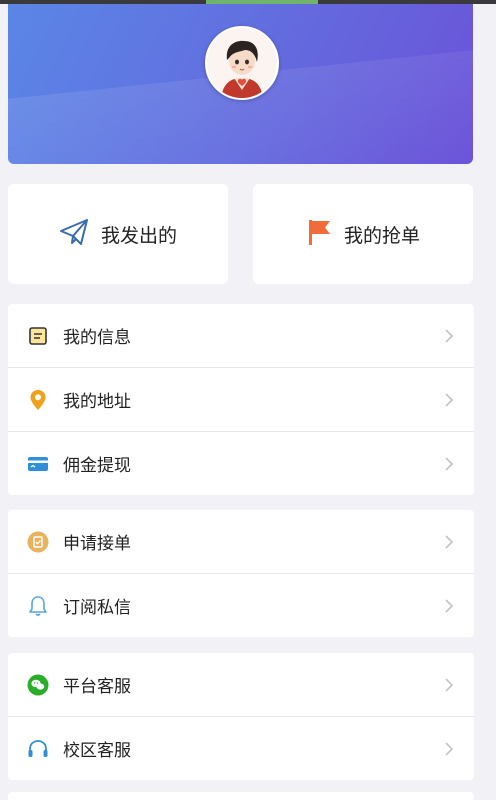 The image size is (496, 800). What do you see at coordinates (241, 748) in the screenshot?
I see `menu-item-campus-support: 校区客服` at bounding box center [241, 748].